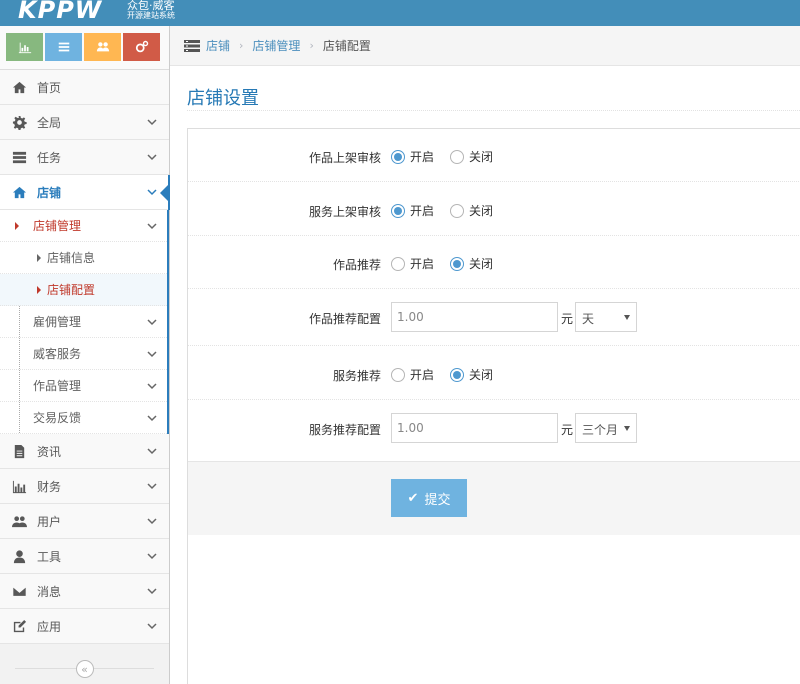 The image size is (800, 684). What do you see at coordinates (57, 418) in the screenshot?
I see `submenu-label: 交易反馈` at bounding box center [57, 418].